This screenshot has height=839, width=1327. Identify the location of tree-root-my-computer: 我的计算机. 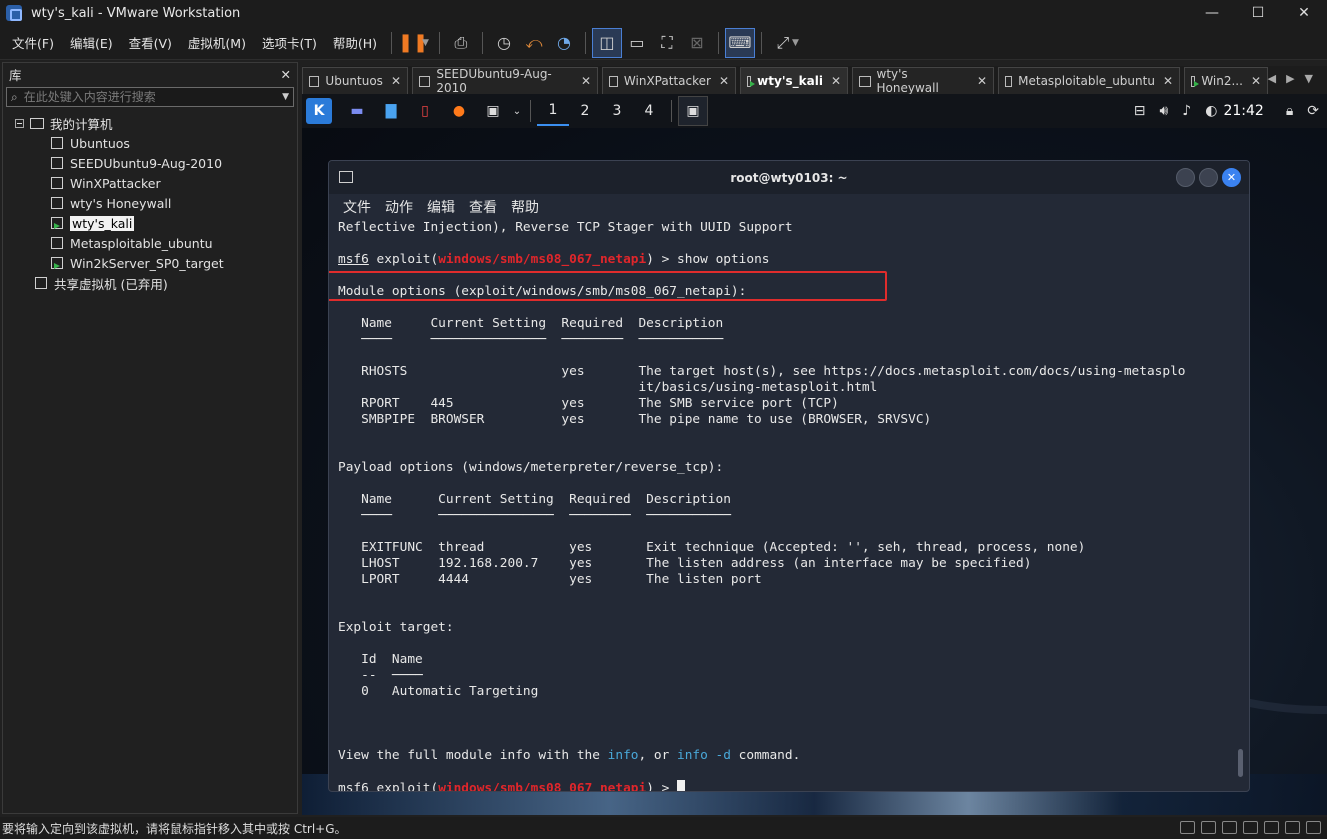
(150, 123).